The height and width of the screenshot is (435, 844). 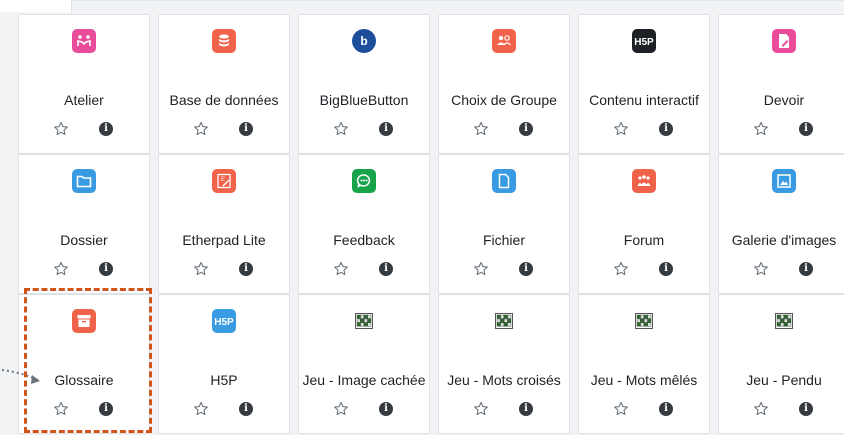 I want to click on svg-text: b, so click(x=363, y=41).